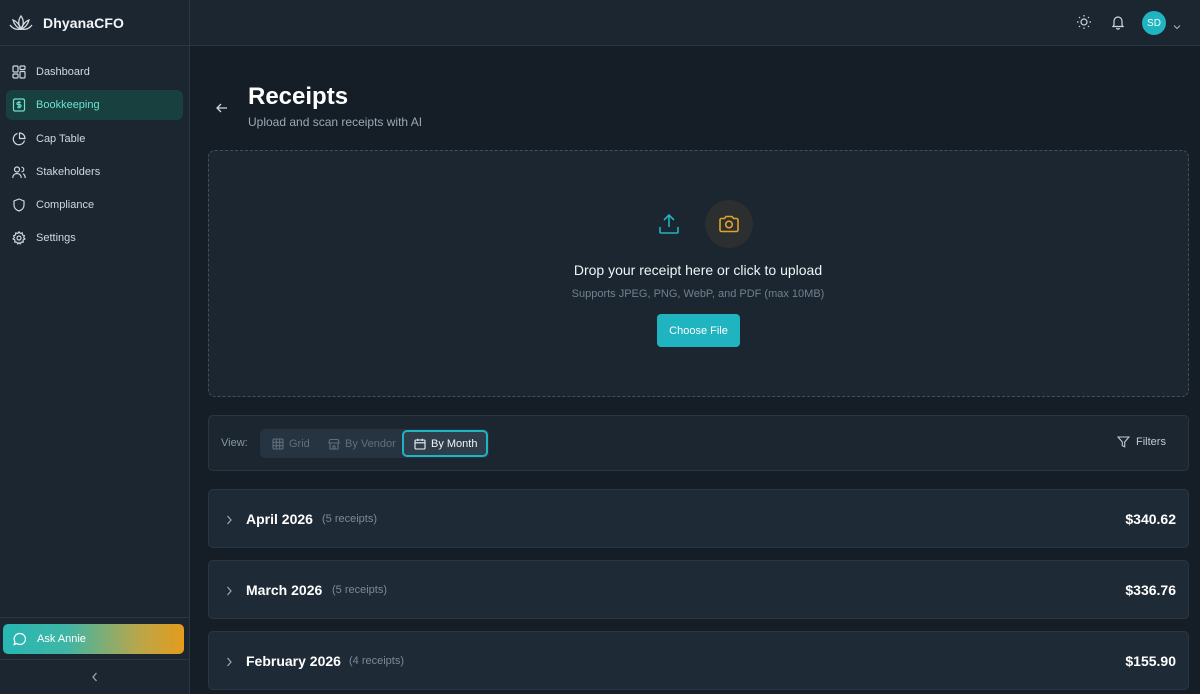 The height and width of the screenshot is (694, 1200). Describe the element at coordinates (1150, 519) in the screenshot. I see `month-total: $340.62` at that location.